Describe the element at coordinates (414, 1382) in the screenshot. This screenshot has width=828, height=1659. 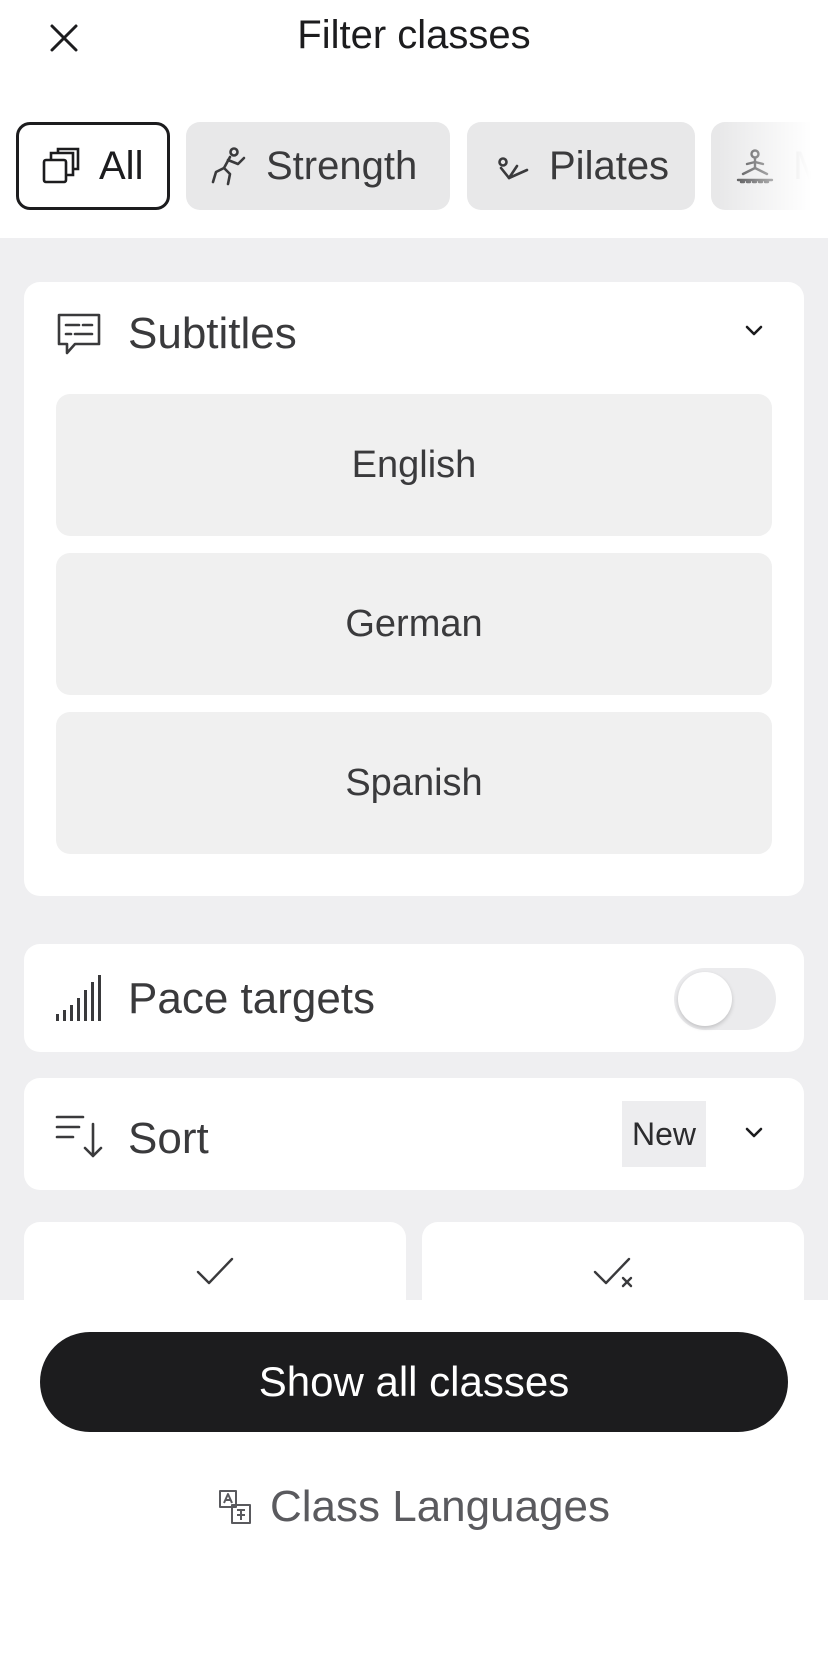
I see `show-all-classes-button: Show all classes` at that location.